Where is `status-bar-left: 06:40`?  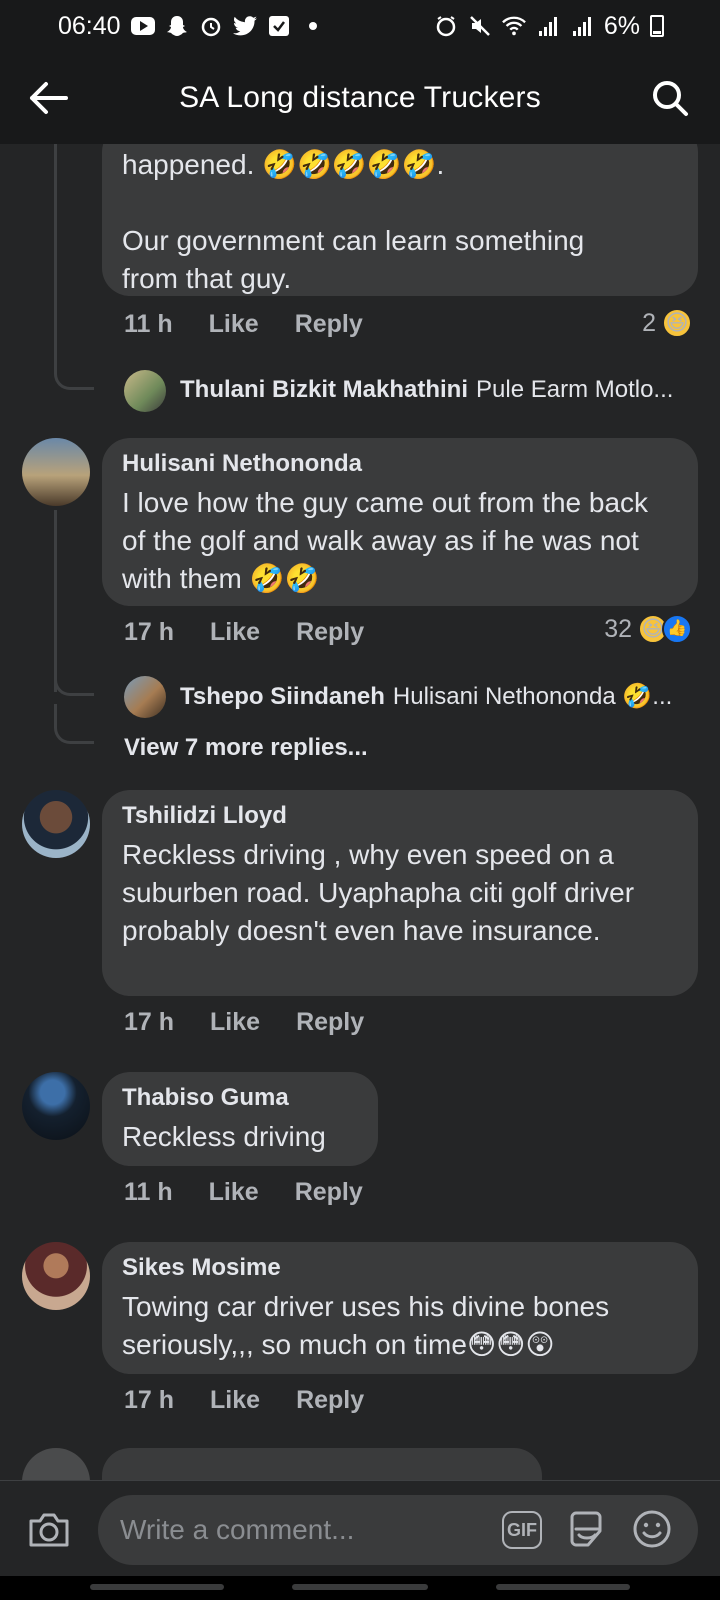
status-bar-left: 06:40 is located at coordinates (187, 26).